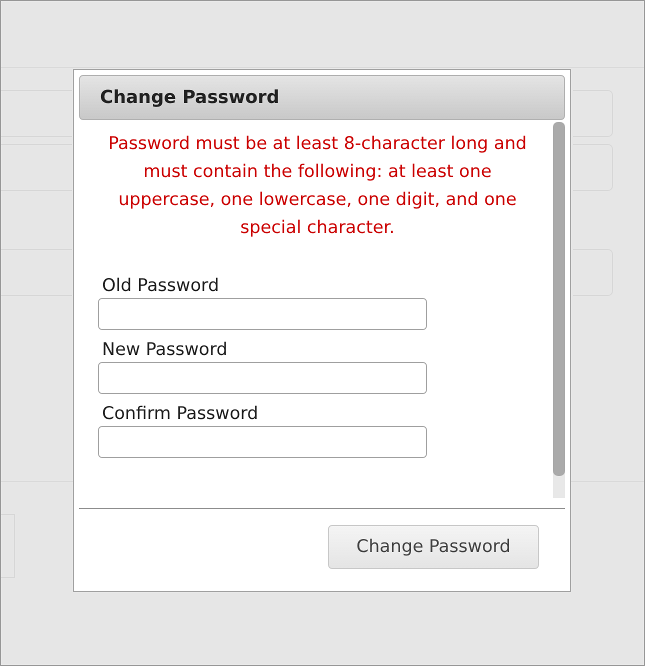  I want to click on password-requirements-text: Password must be at least 8-character long and must contain the following: at least one uppercase, one lowercase, one digit, and one special character., so click(317, 186).